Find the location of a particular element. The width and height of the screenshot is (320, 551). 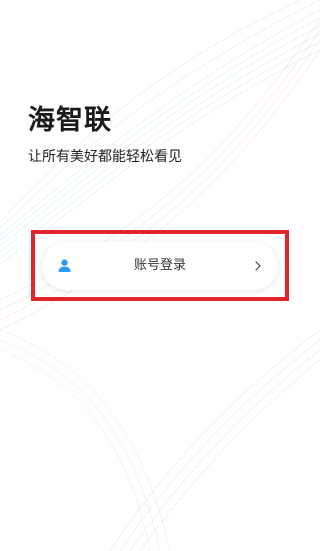

account-login-label: 账号登录 is located at coordinates (159, 265).